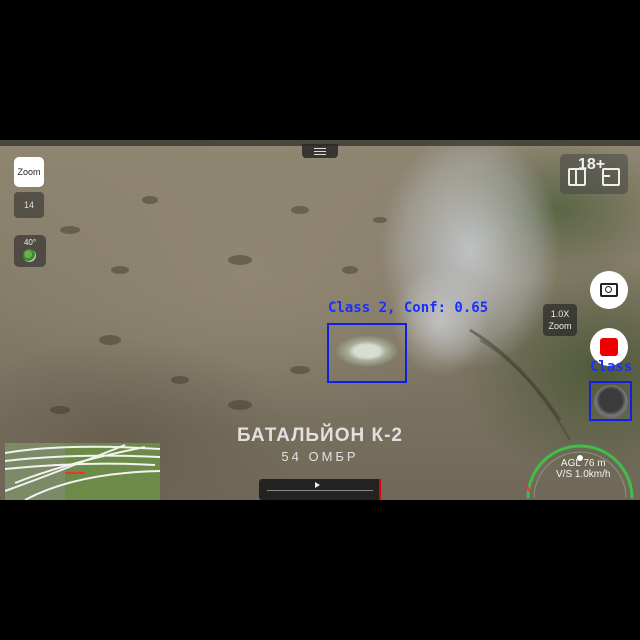 Image resolution: width=640 pixels, height=640 pixels. Describe the element at coordinates (583, 474) in the screenshot. I see `vertical-speed-value: V/S 1.0km/h` at that location.